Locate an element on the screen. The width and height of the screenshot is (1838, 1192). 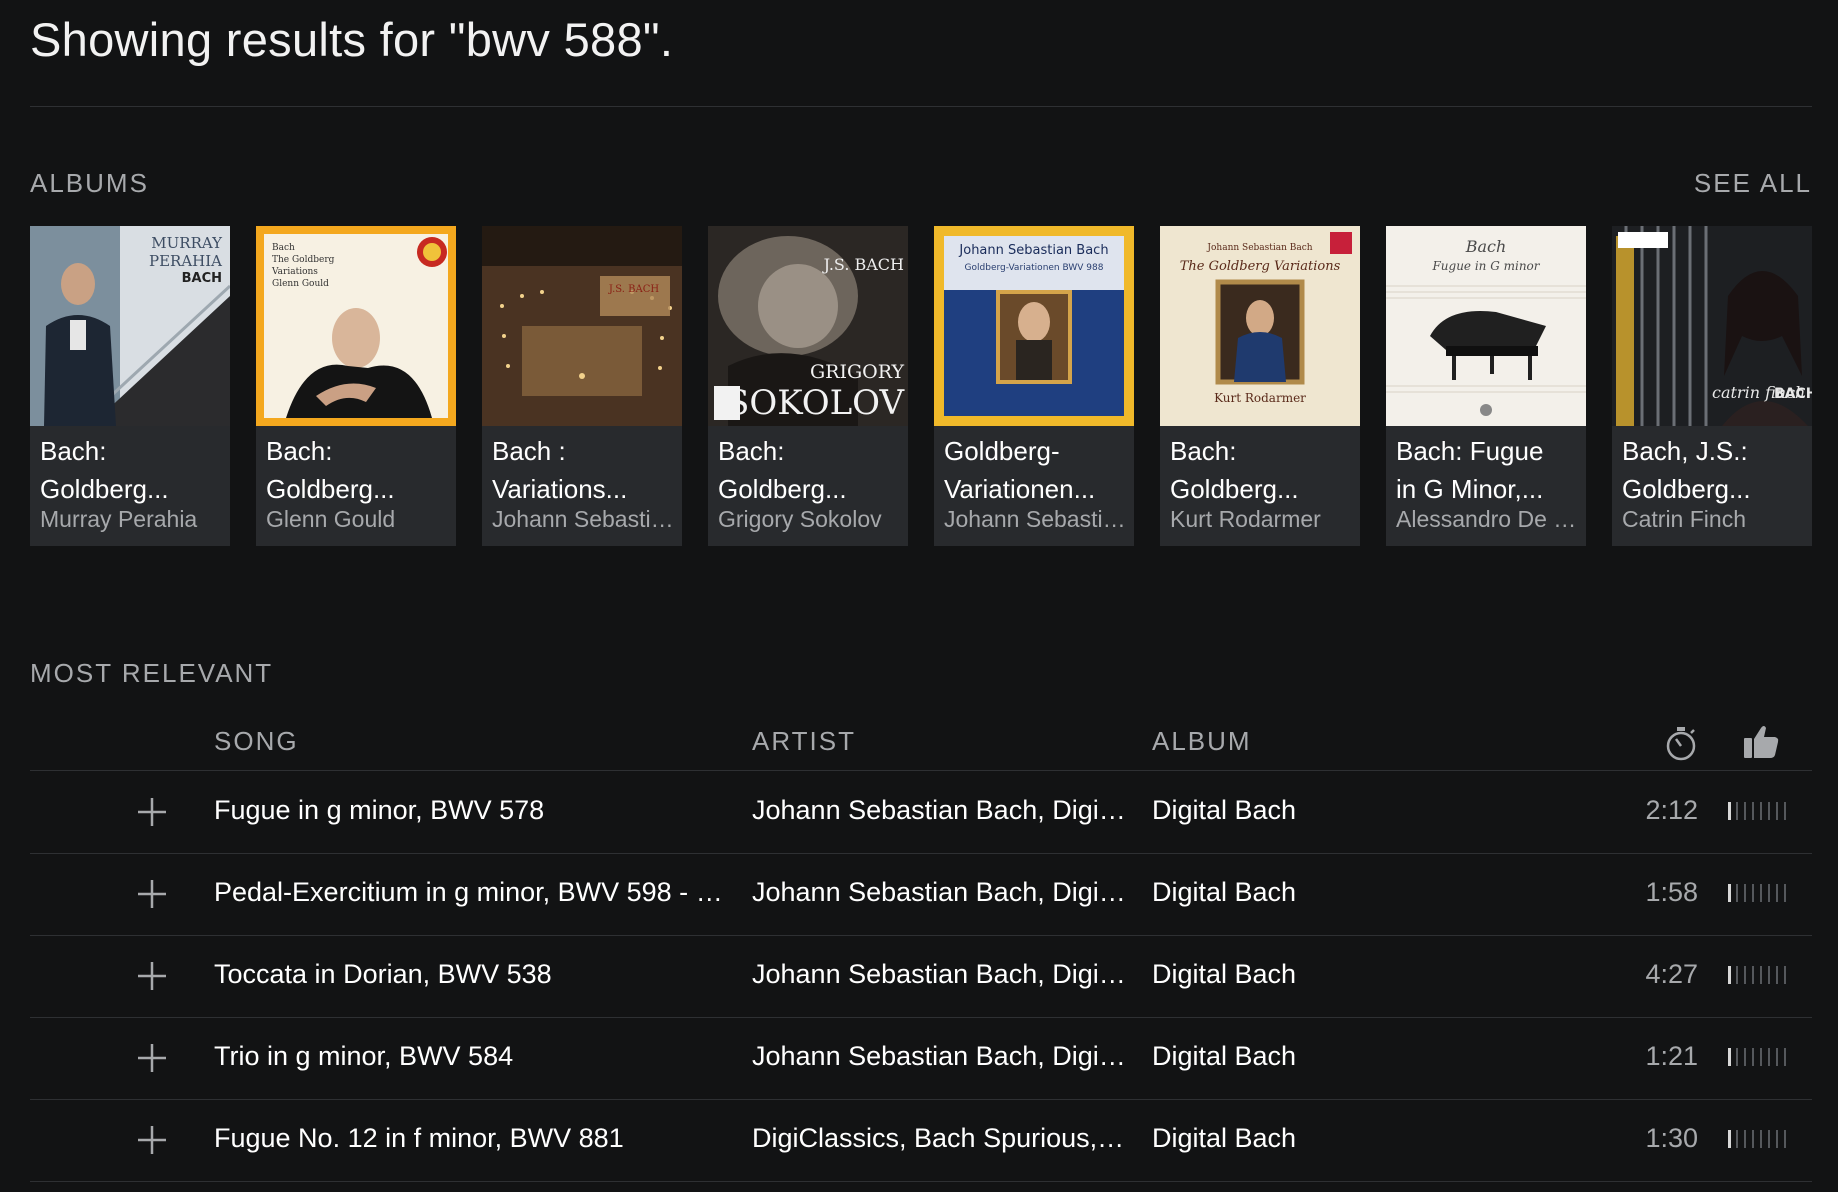
track-song: Fugue No. 12 in f minor, BWV 881 is located at coordinates (419, 1138).